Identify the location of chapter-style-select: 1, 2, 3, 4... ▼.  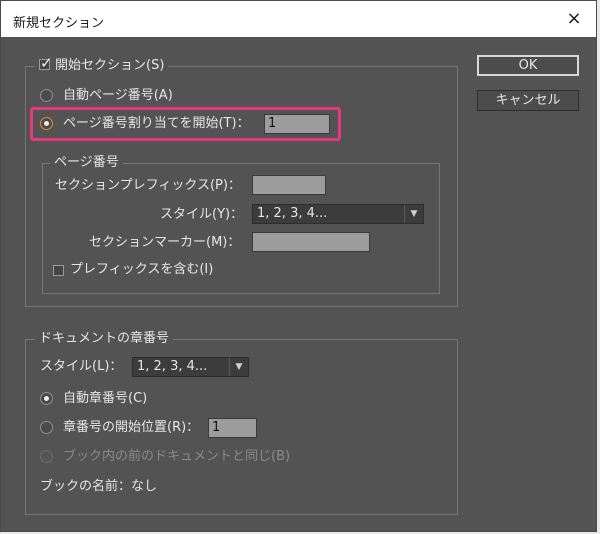
(190, 367).